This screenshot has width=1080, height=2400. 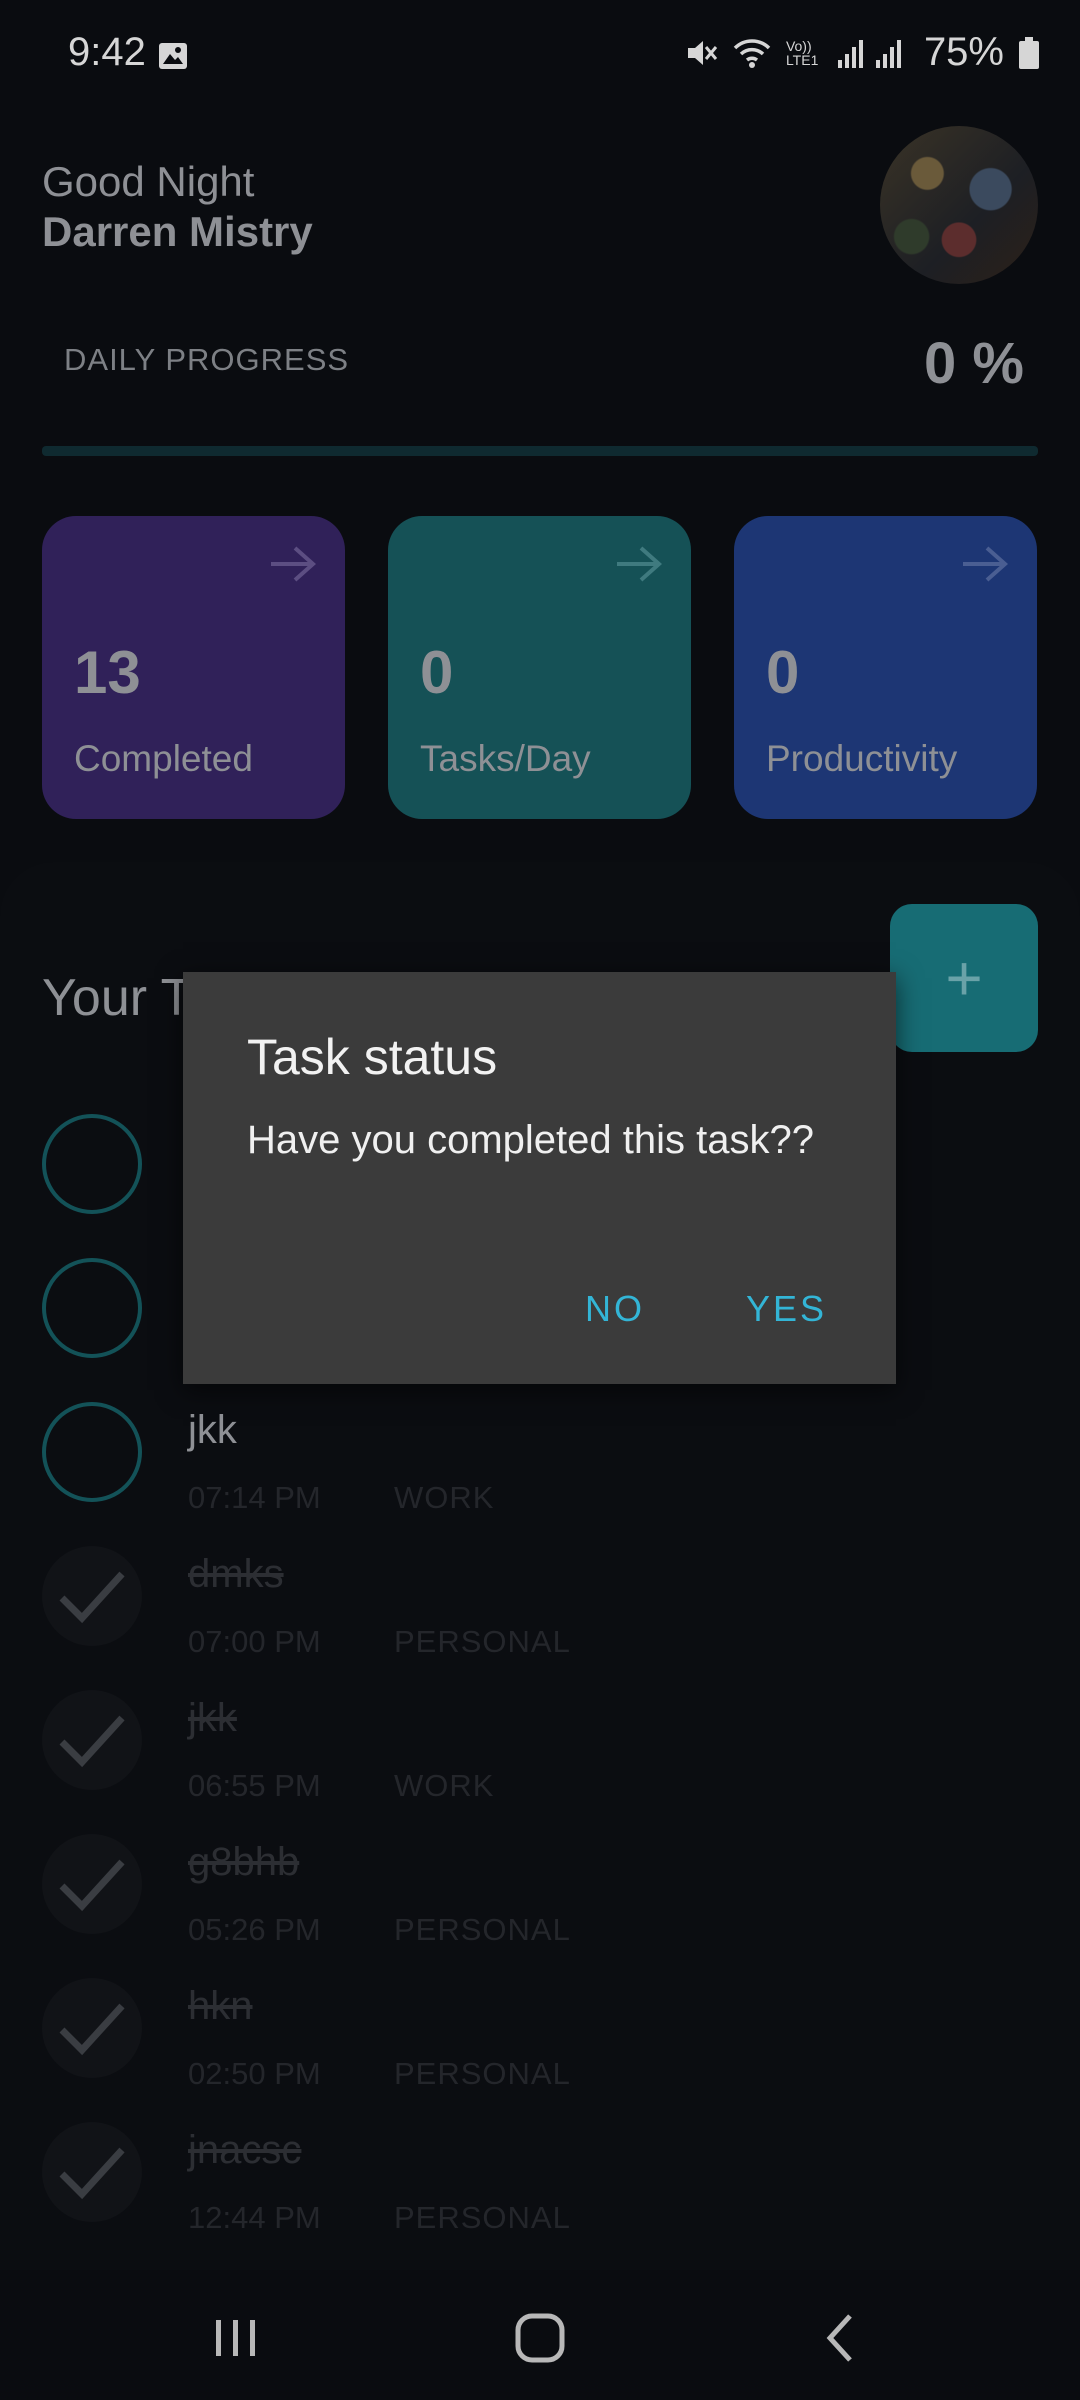 What do you see at coordinates (505, 758) in the screenshot?
I see `tasks-per-day-label: Tasks/Day` at bounding box center [505, 758].